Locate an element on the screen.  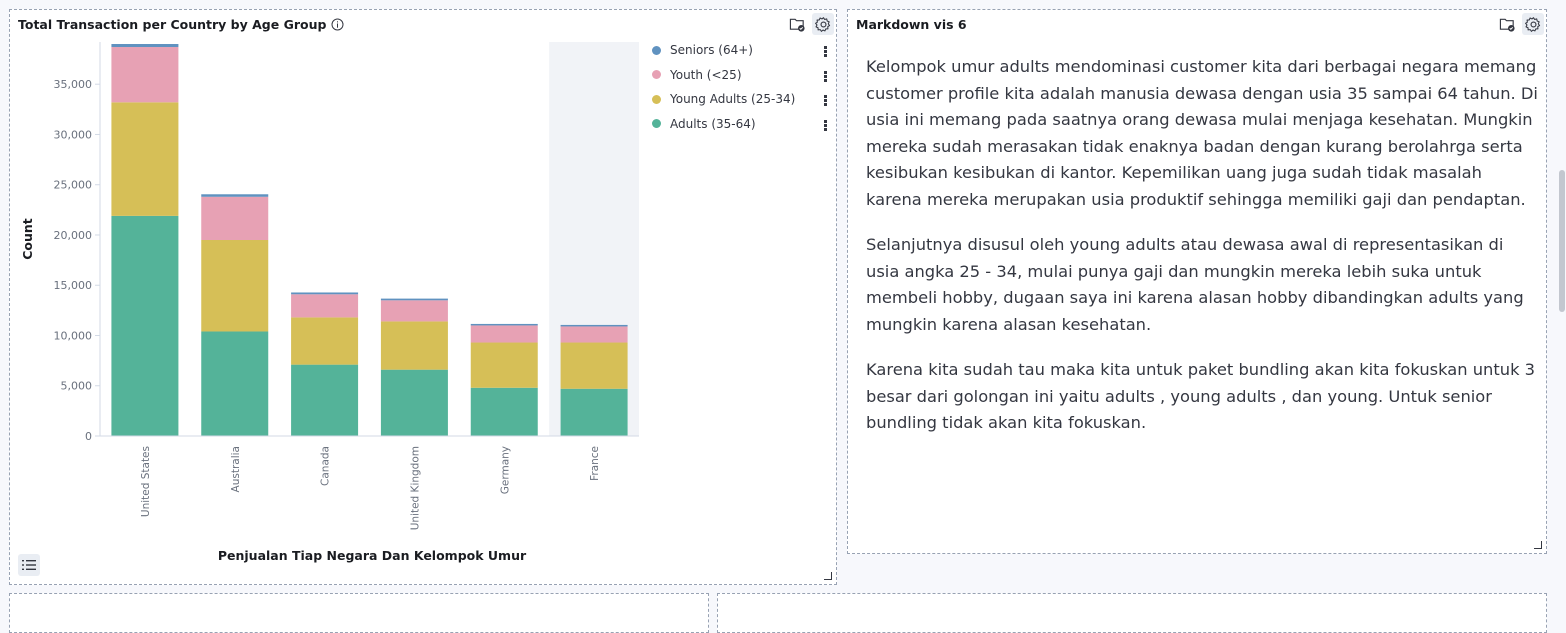
y-axis-title: Count is located at coordinates (27, 239).